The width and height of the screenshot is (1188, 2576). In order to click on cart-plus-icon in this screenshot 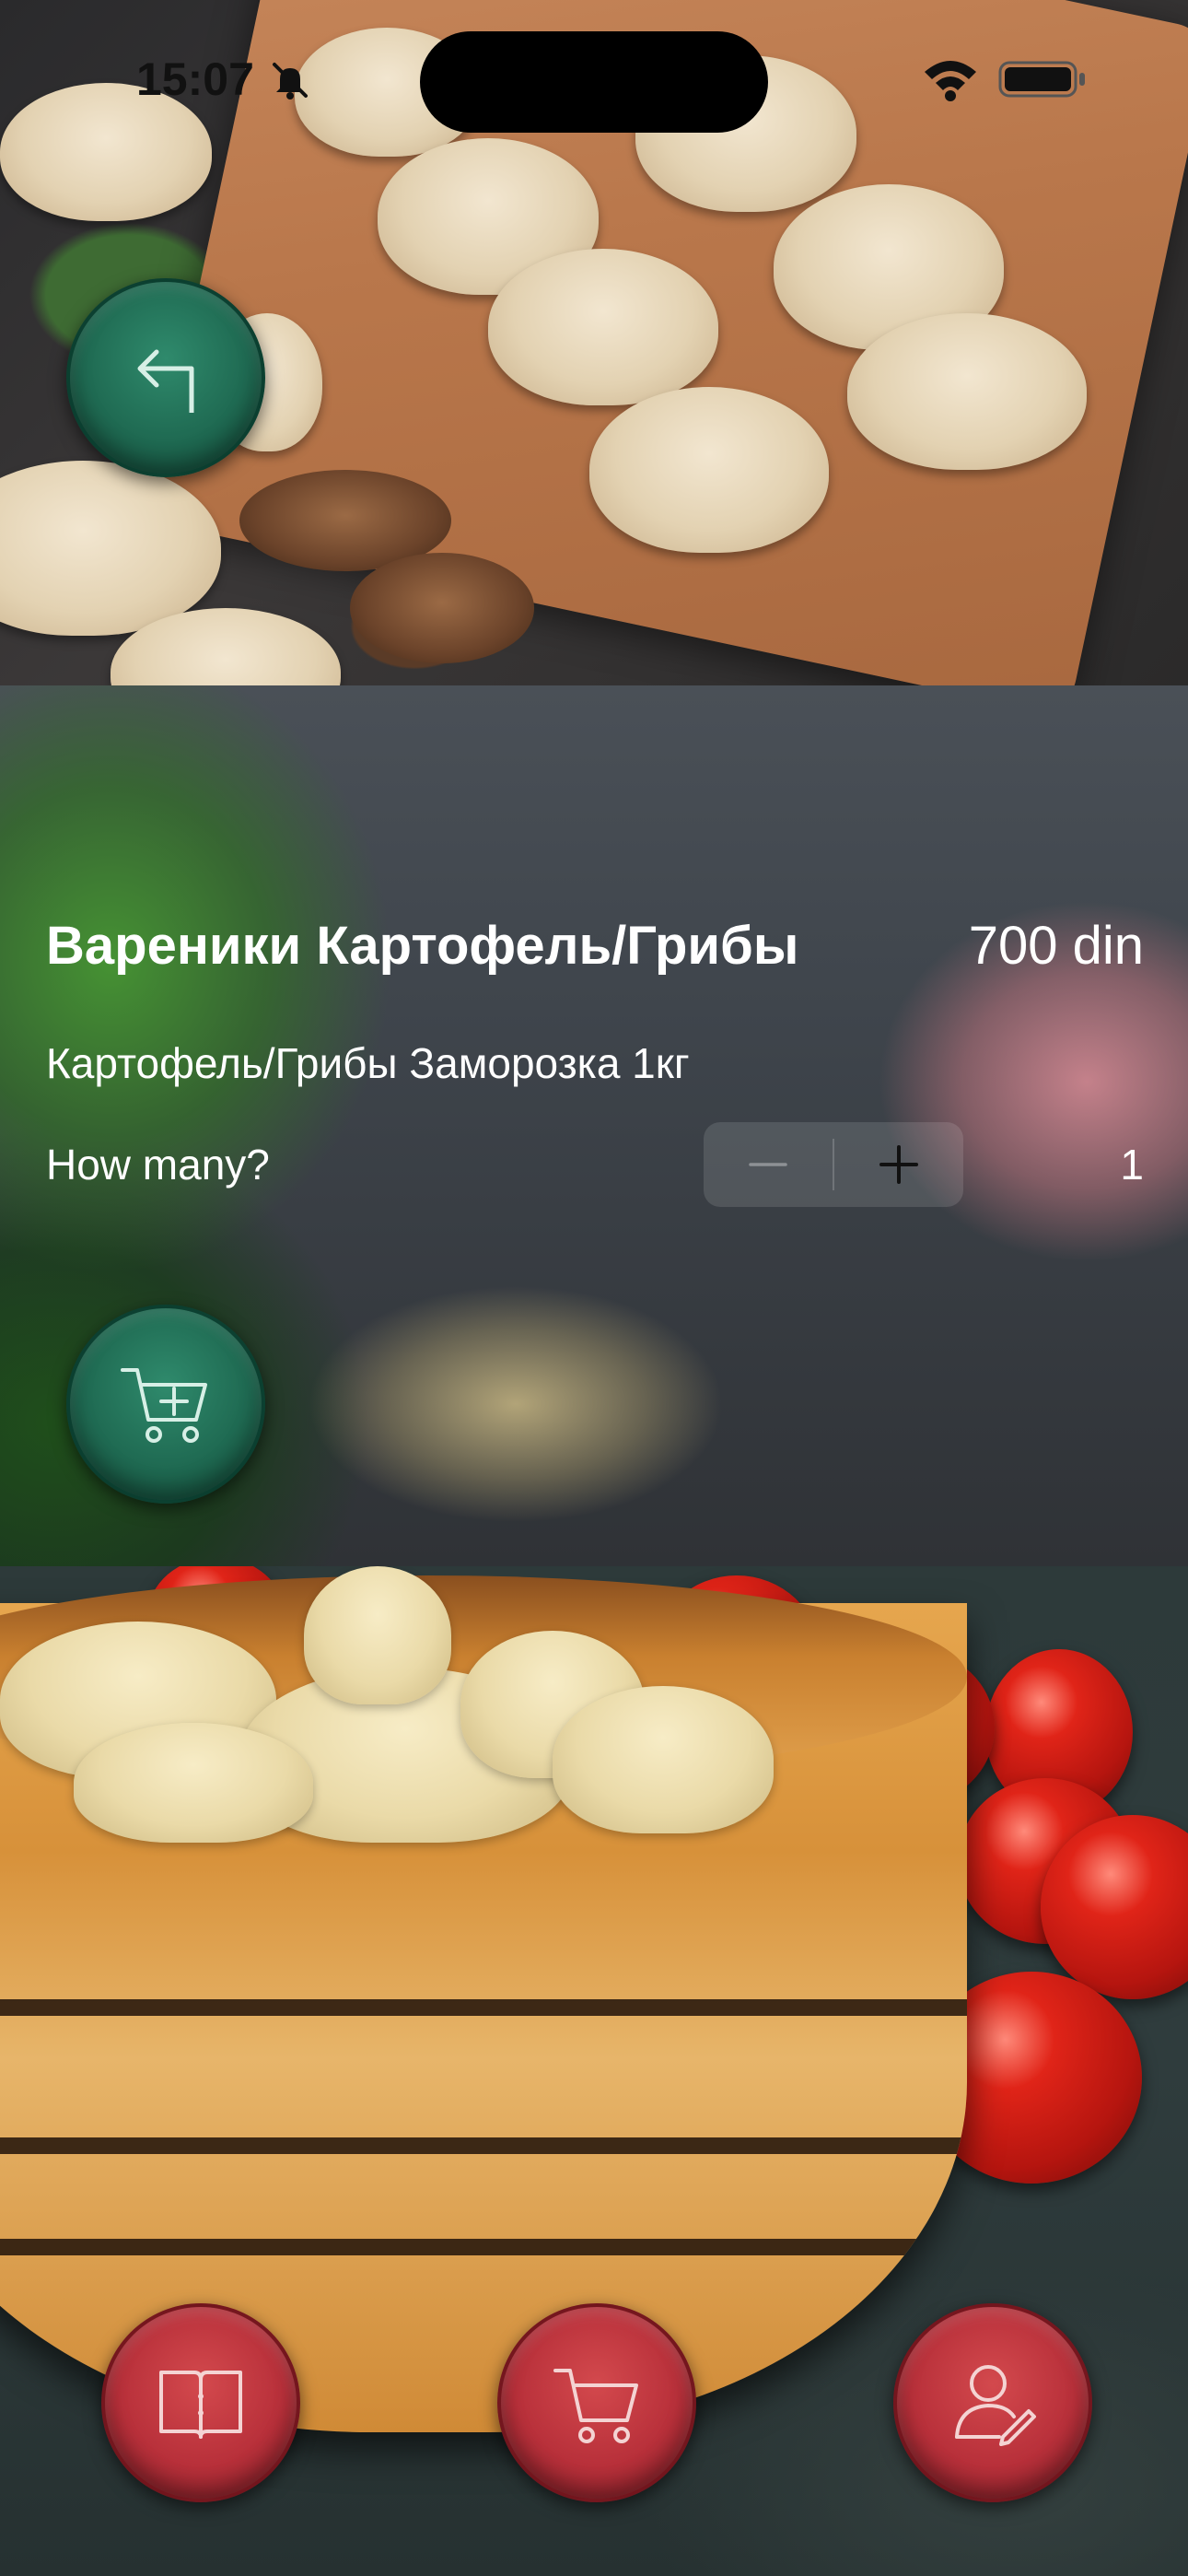, I will do `click(164, 1405)`.